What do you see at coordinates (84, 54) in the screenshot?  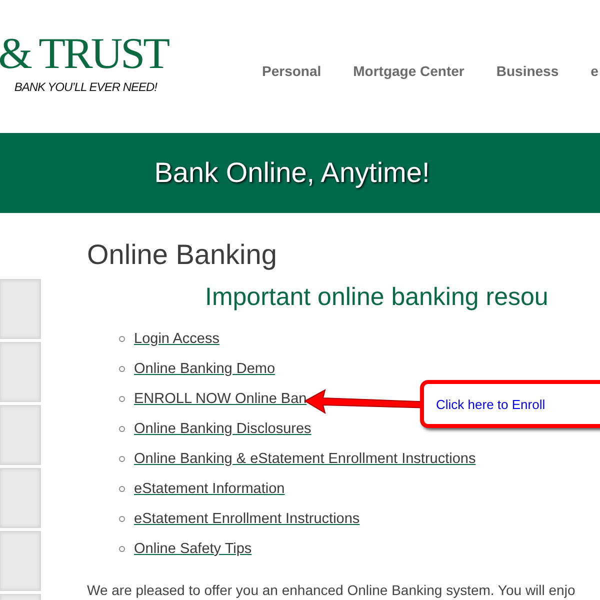 I see `logo-wordmark: & TRUST` at bounding box center [84, 54].